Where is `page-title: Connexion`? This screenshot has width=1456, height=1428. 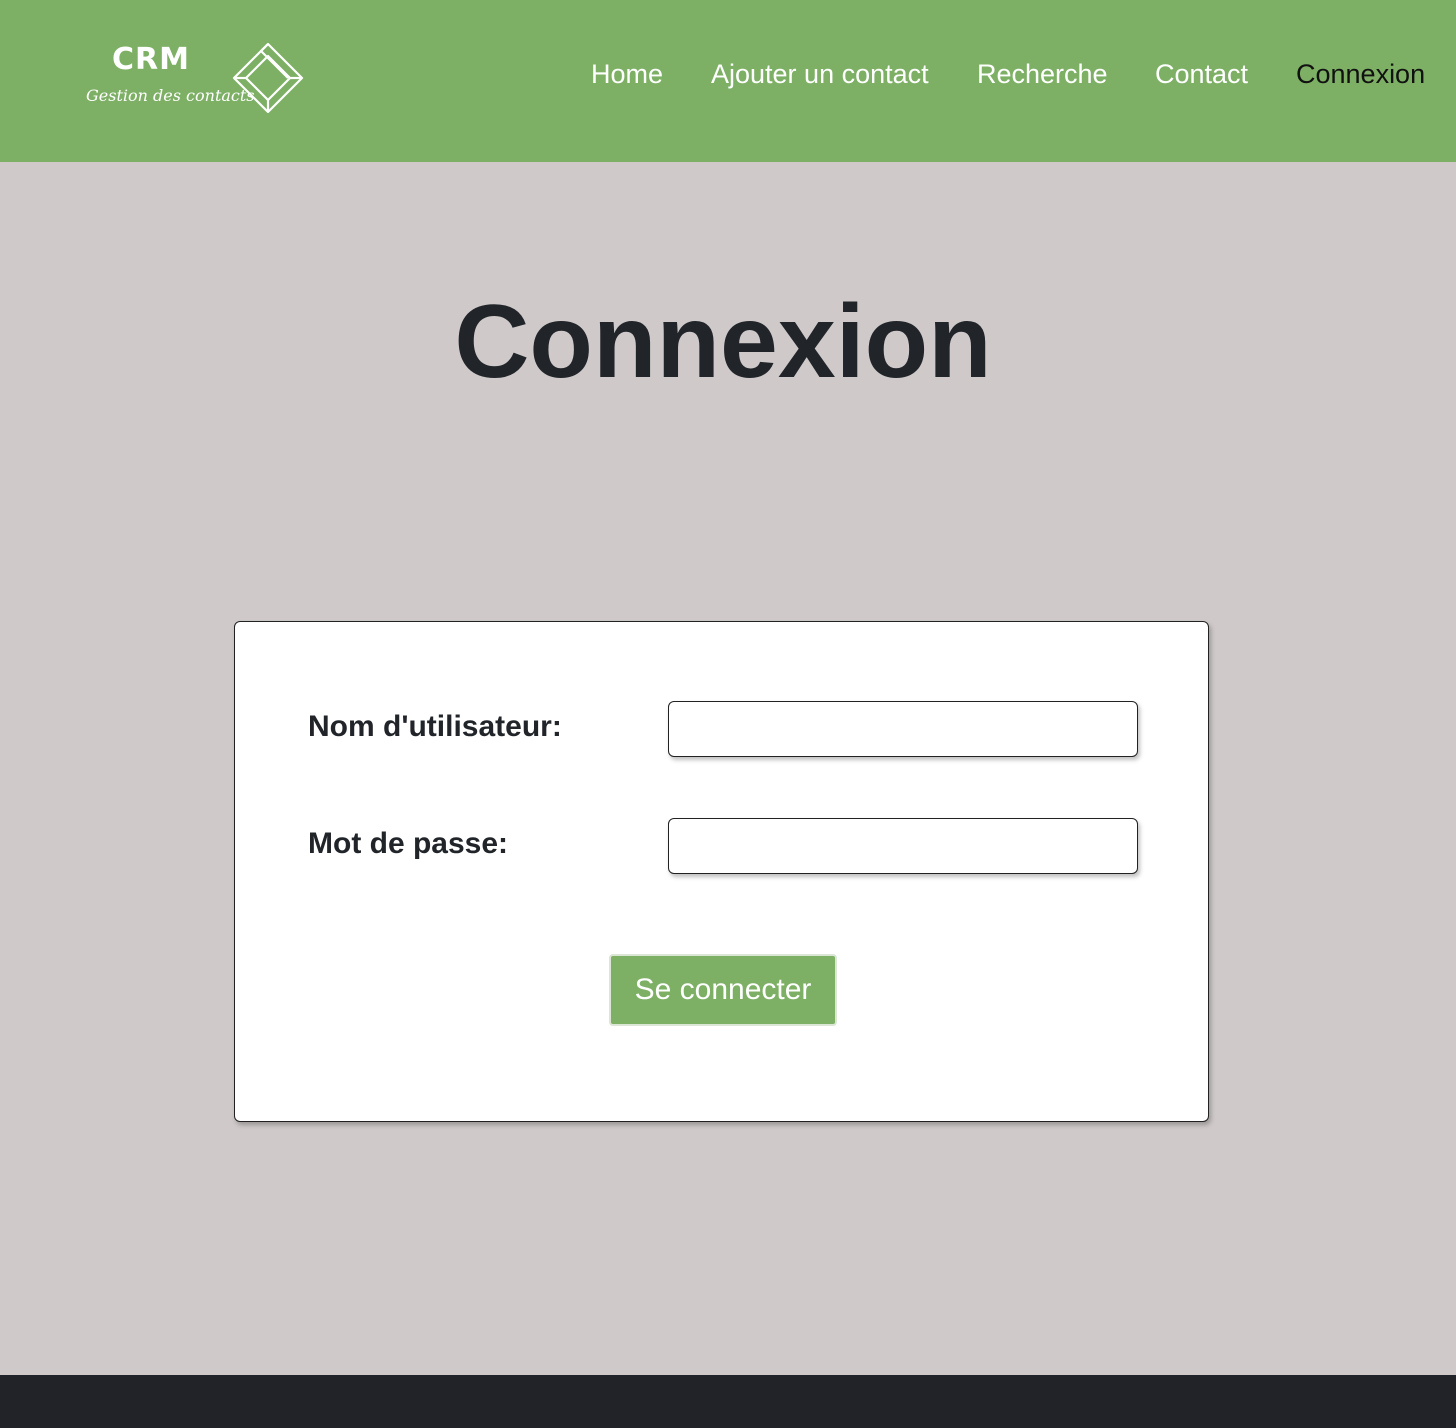
page-title: Connexion is located at coordinates (723, 342).